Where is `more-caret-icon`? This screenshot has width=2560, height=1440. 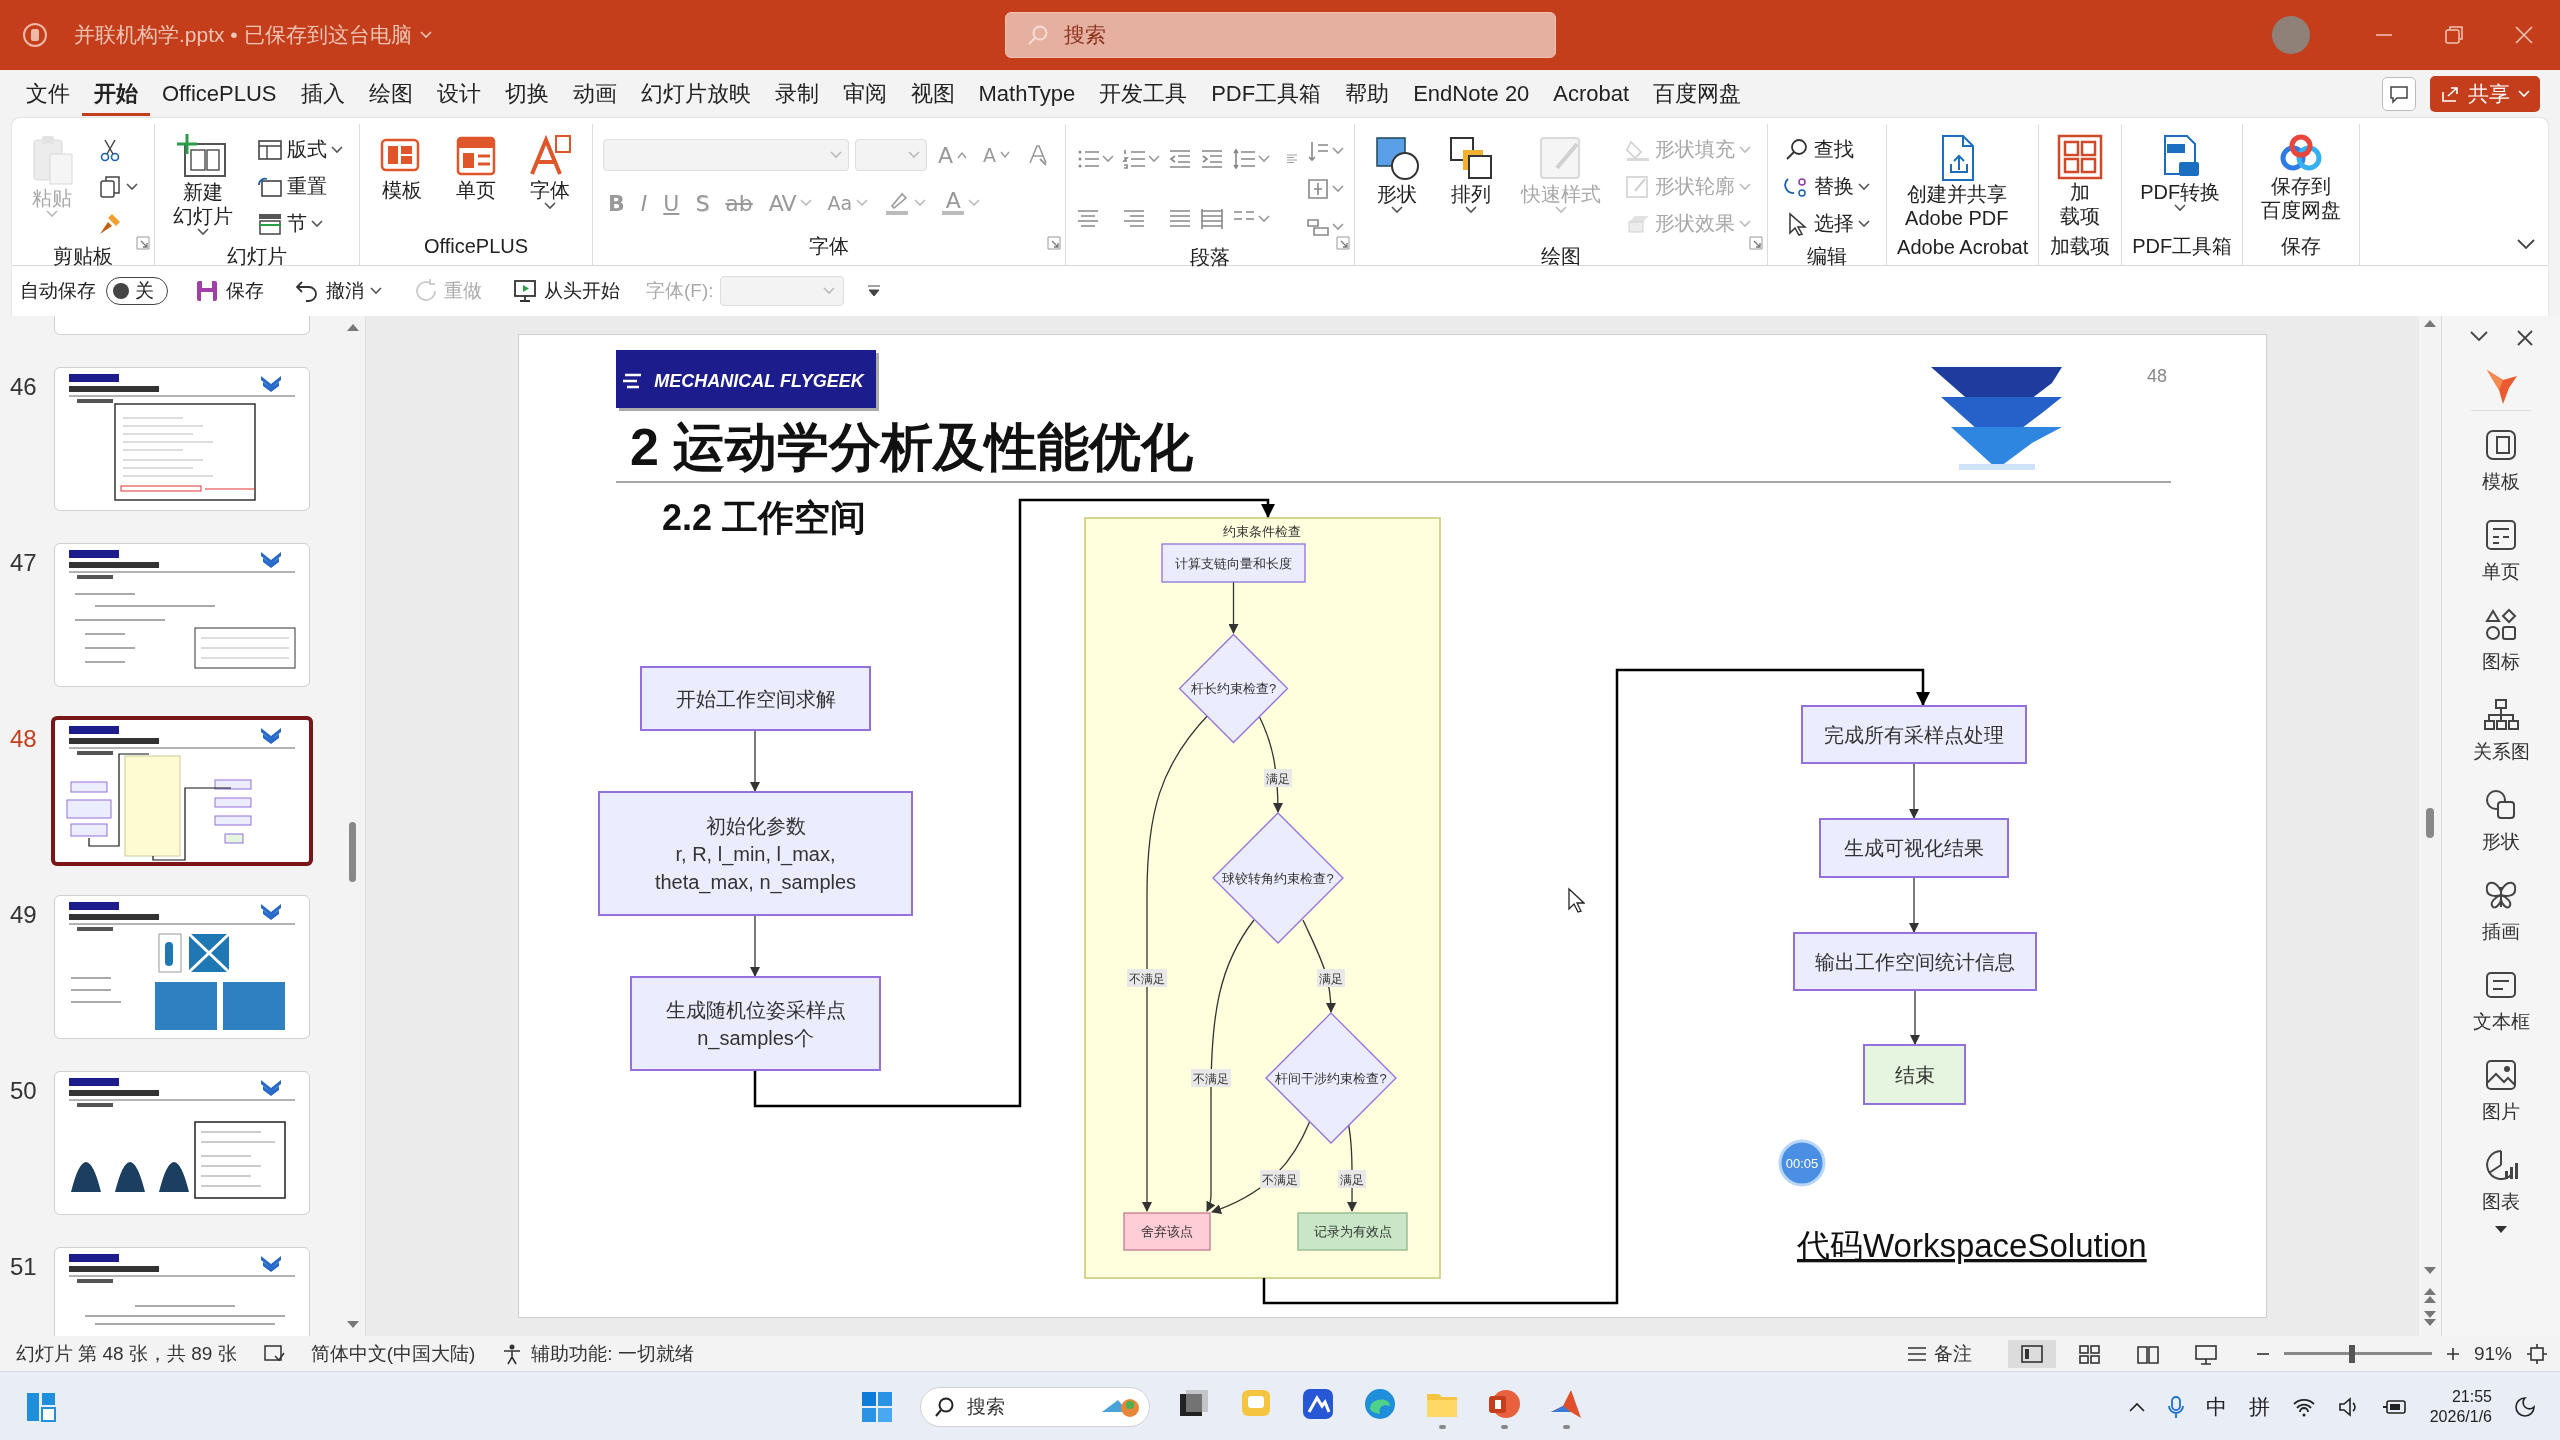 more-caret-icon is located at coordinates (2501, 1230).